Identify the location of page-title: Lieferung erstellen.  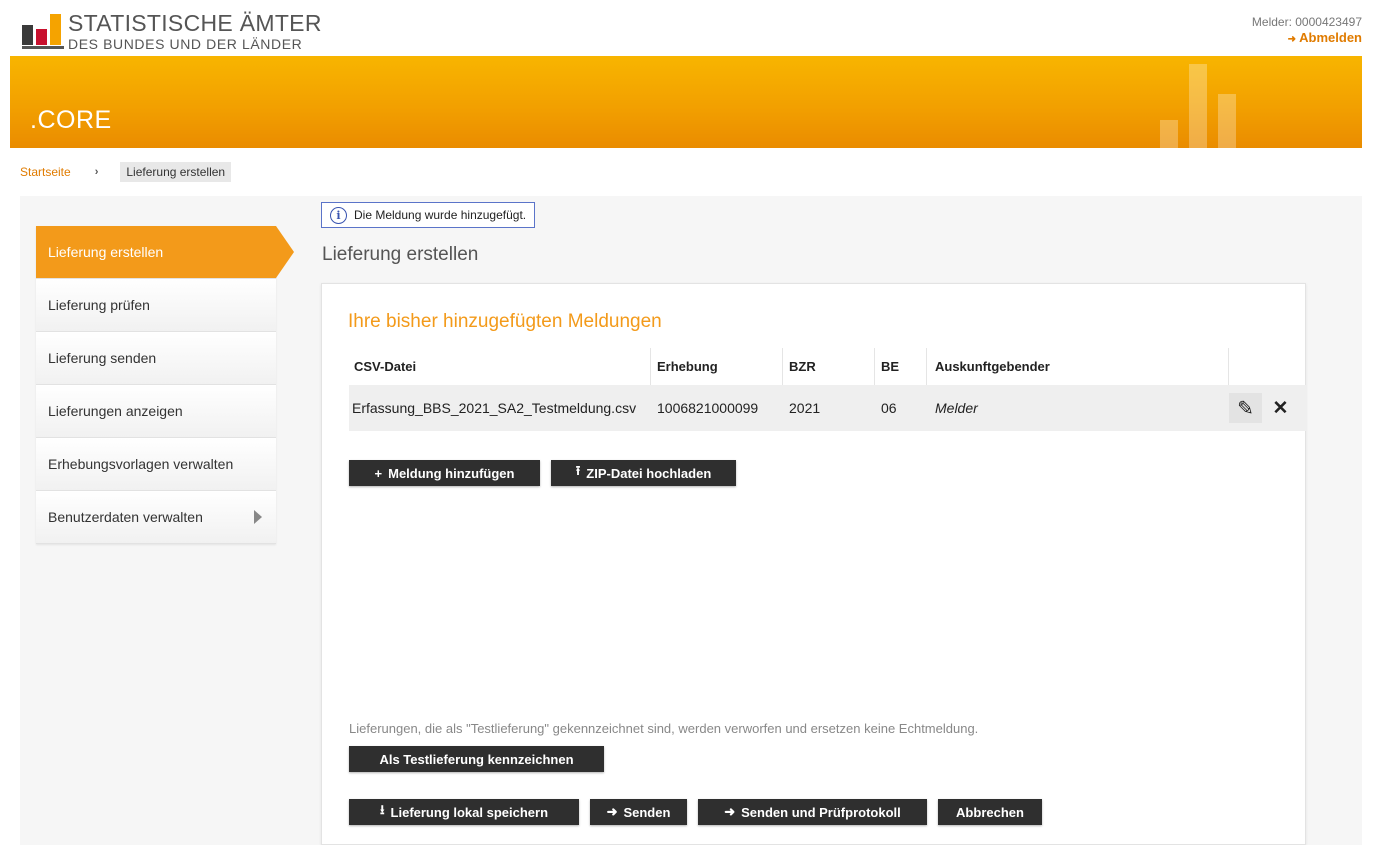
(400, 254).